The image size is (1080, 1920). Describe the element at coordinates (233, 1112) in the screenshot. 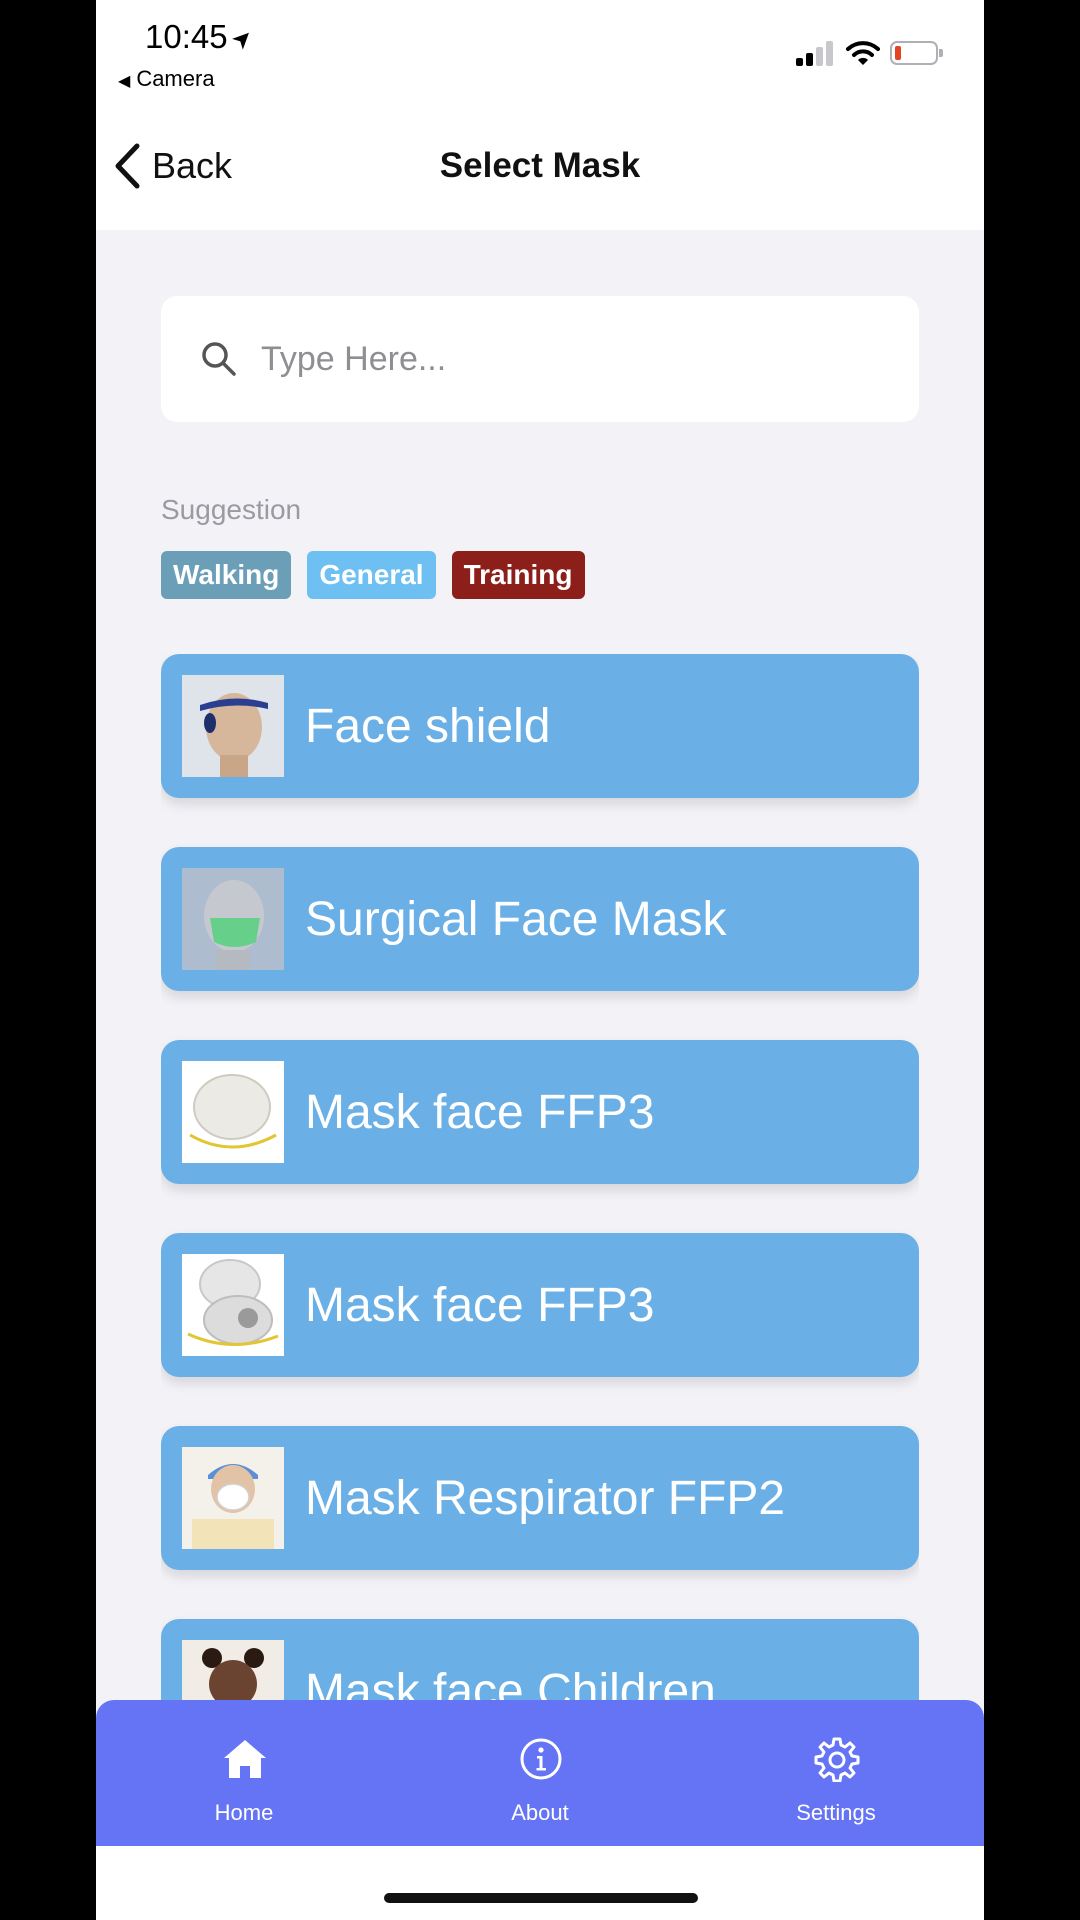

I see `ffp3-mask-thumb` at that location.